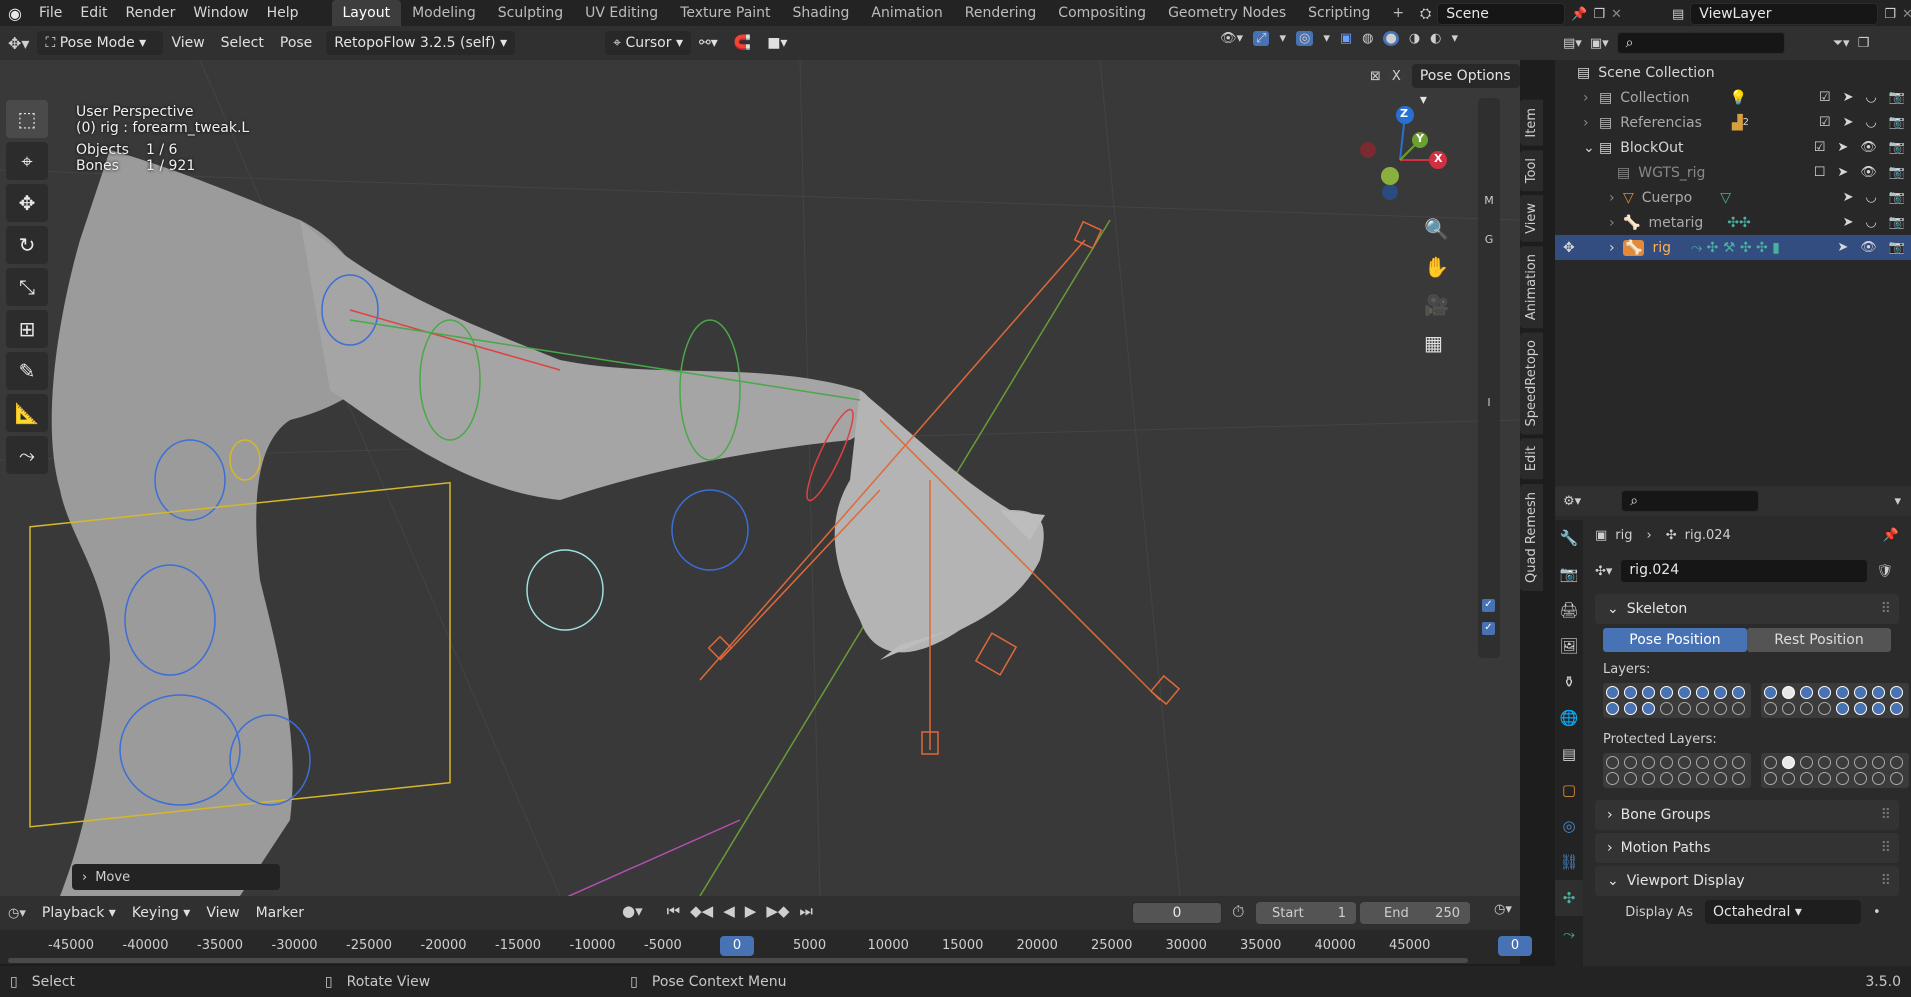  I want to click on display-as-dropdown: Octahedral ▾, so click(1783, 912).